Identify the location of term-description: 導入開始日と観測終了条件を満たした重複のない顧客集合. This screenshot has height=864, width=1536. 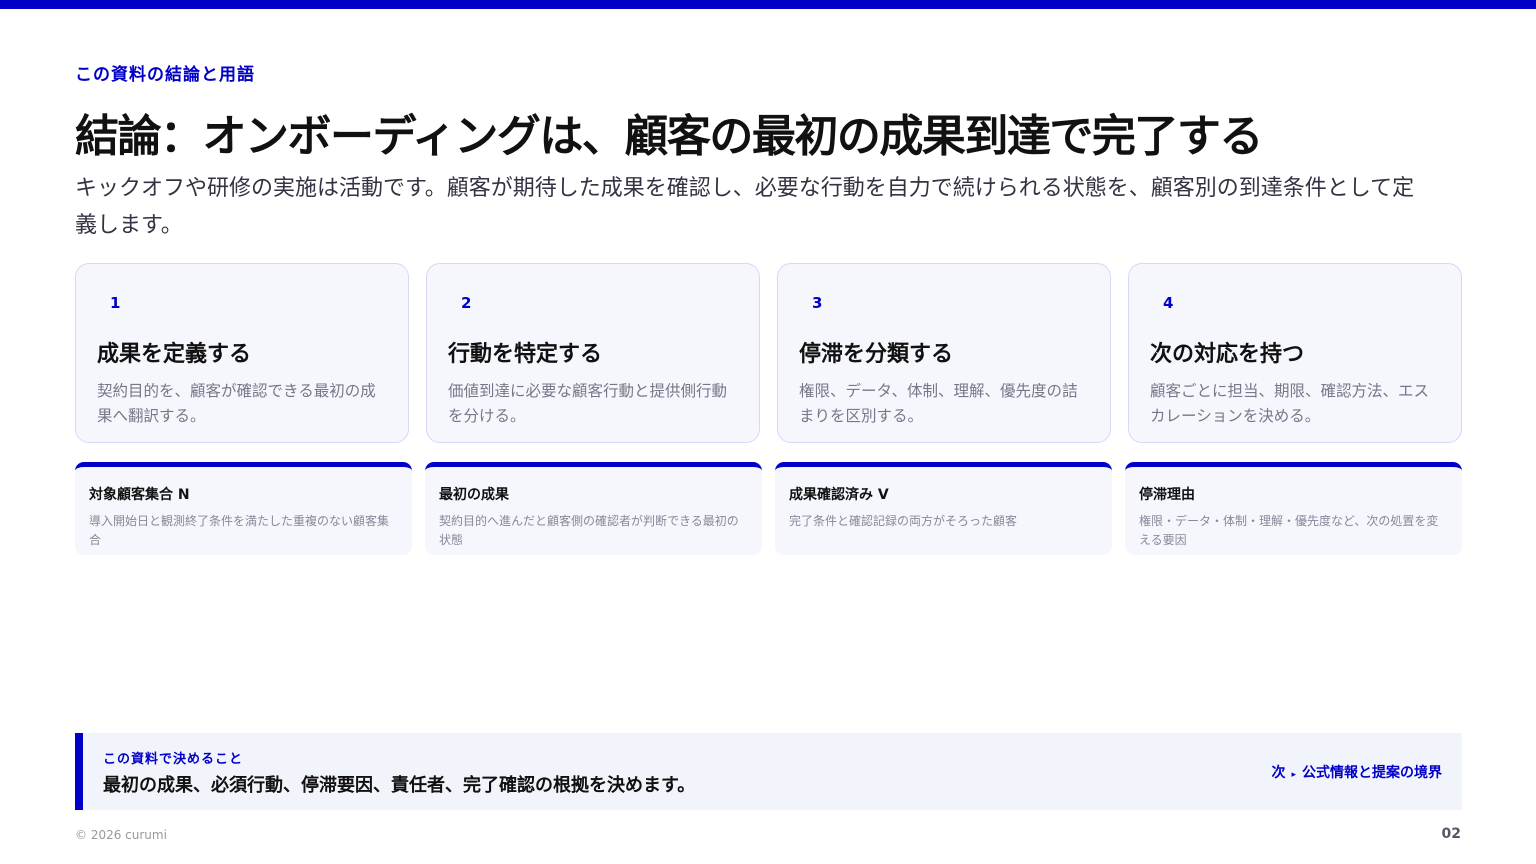
(239, 530).